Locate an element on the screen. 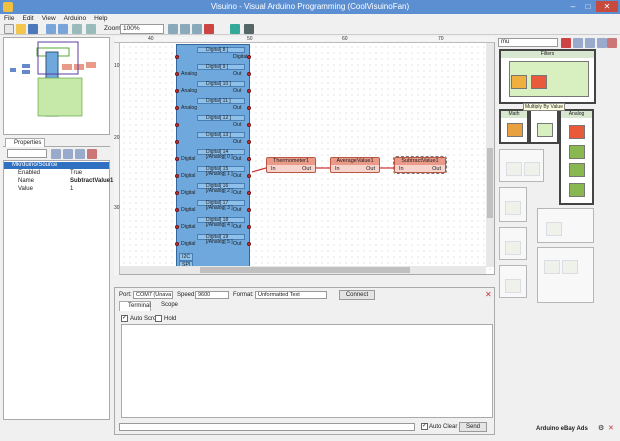 Image resolution: width=620 pixels, height=441 pixels. port-select: COM7 (Unava is located at coordinates (153, 295).